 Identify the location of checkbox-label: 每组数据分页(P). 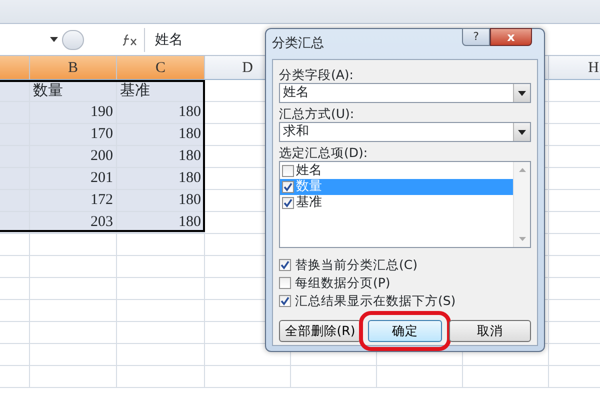
(342, 283).